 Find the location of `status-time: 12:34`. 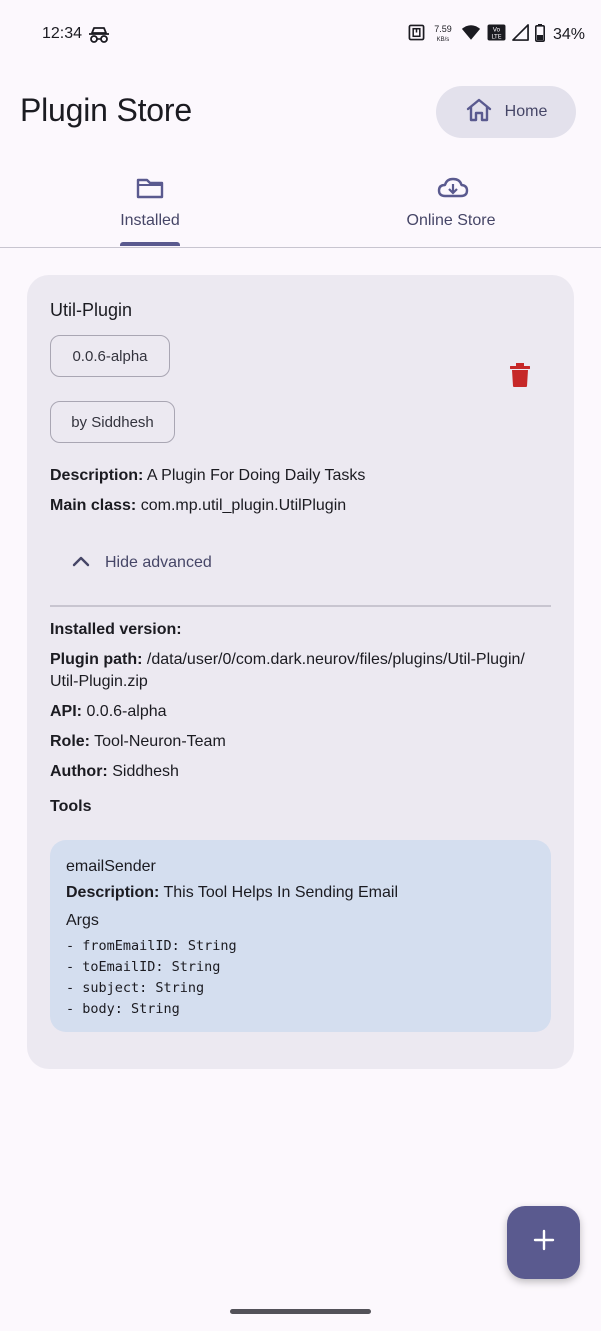

status-time: 12:34 is located at coordinates (62, 33).